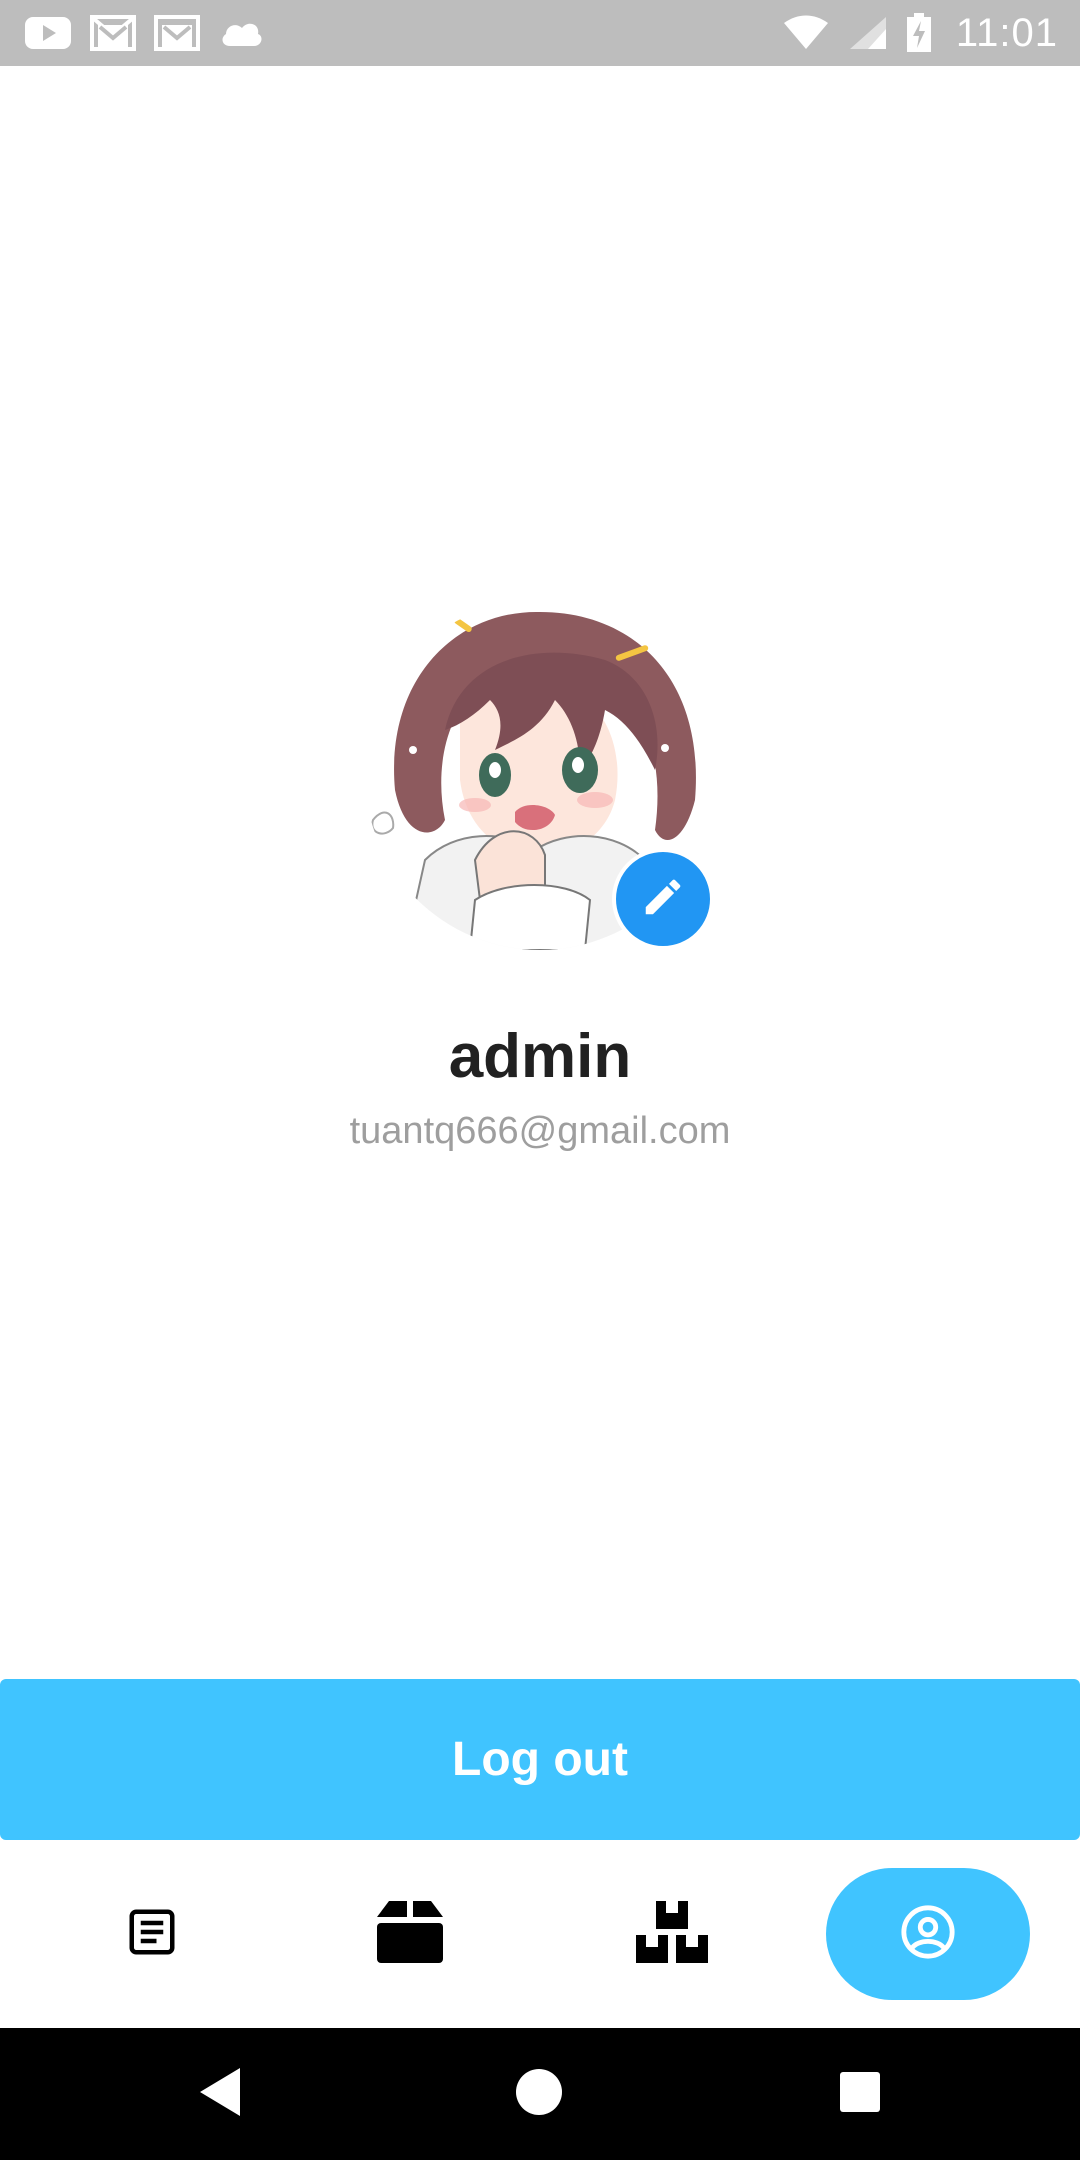  What do you see at coordinates (540, 33) in the screenshot?
I see `status-bar: 11:01` at bounding box center [540, 33].